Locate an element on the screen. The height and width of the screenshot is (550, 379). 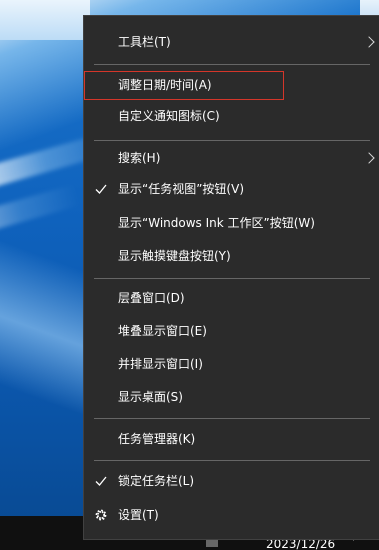
menu-item-label: 任务管理器(K) is located at coordinates (157, 439).